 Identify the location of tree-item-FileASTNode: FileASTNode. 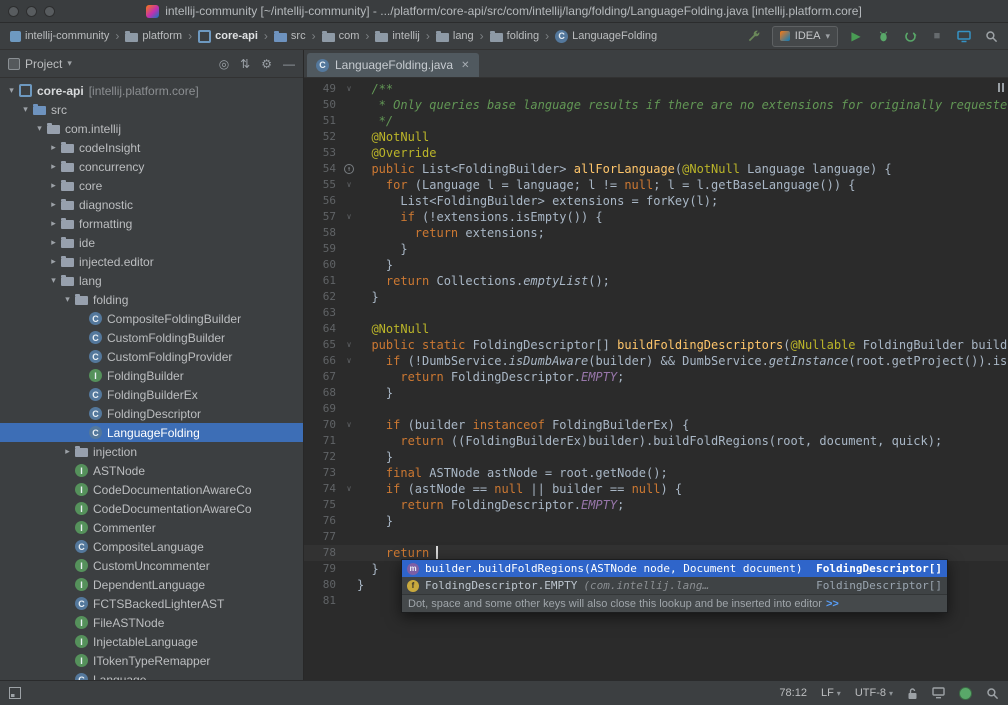
(151, 622).